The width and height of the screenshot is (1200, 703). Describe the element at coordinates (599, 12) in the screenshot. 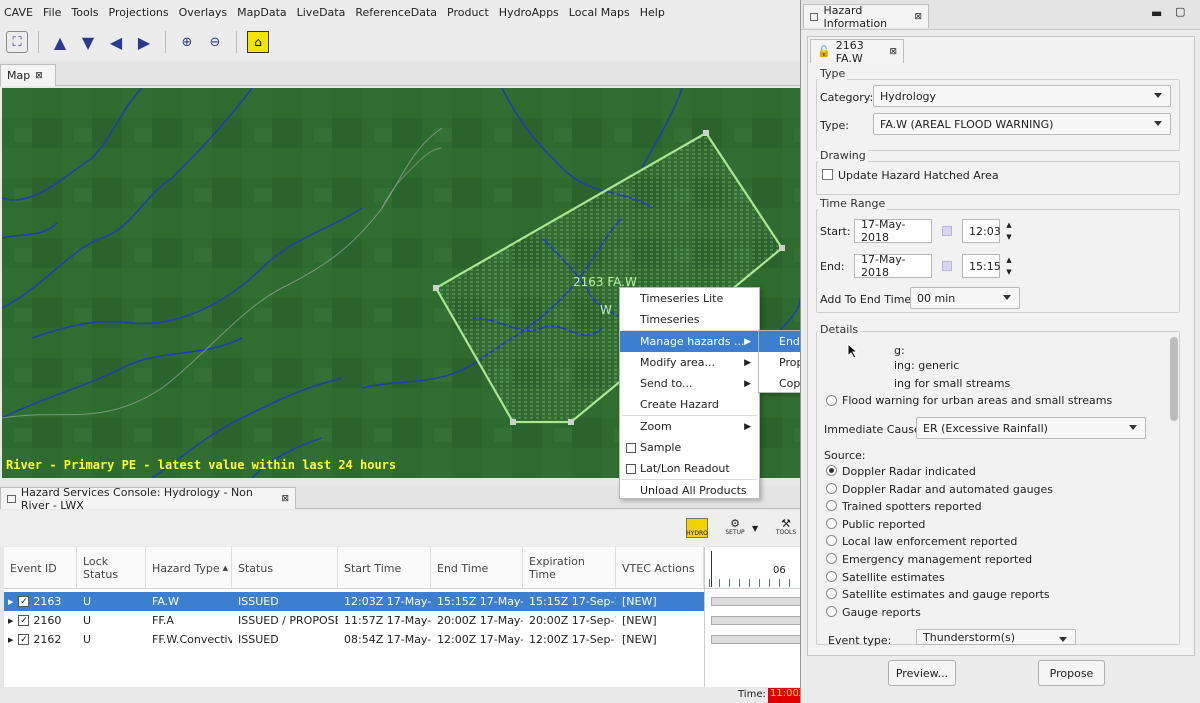

I see `menu-local-maps: Local Maps` at that location.